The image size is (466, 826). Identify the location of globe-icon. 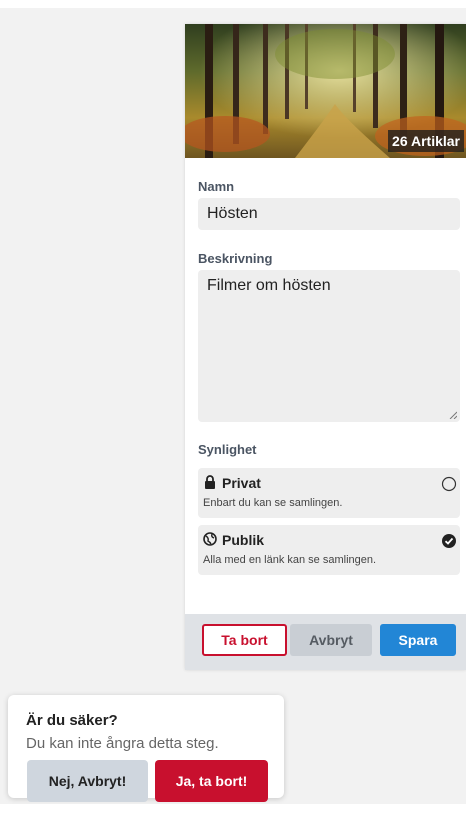
(210, 539).